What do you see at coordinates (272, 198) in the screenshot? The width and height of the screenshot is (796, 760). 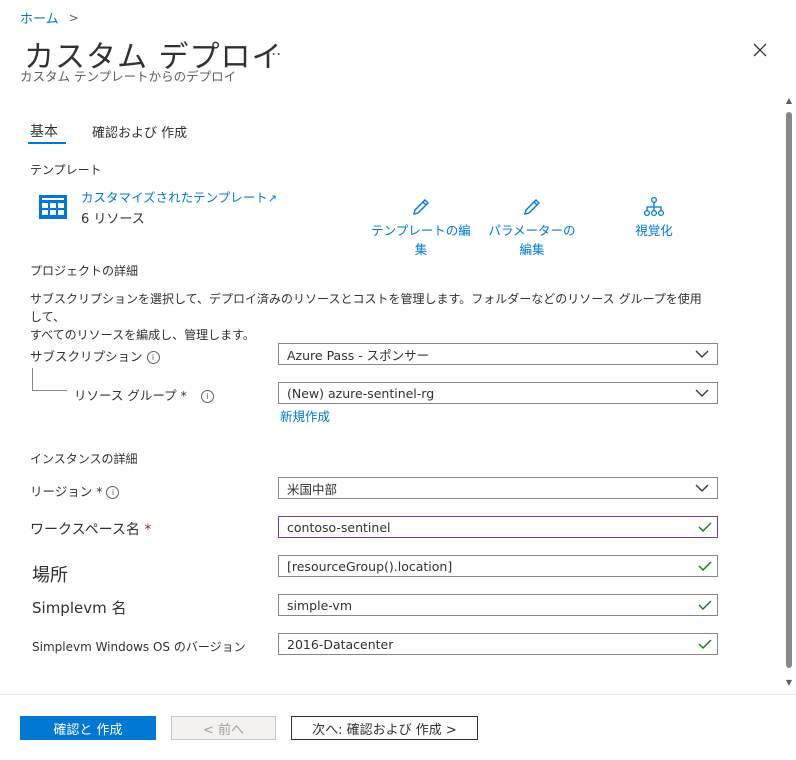 I see `external-link-icon: ↗` at bounding box center [272, 198].